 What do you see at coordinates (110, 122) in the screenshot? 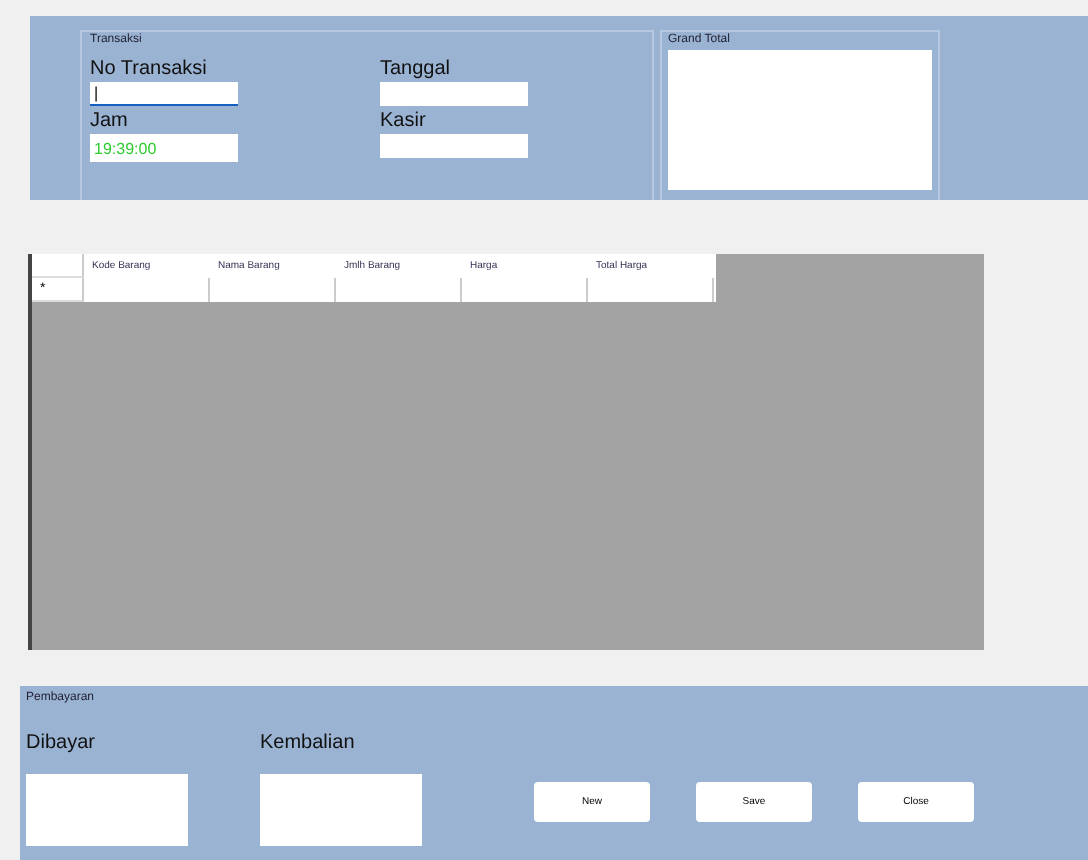
I see `field-label: Jam` at bounding box center [110, 122].